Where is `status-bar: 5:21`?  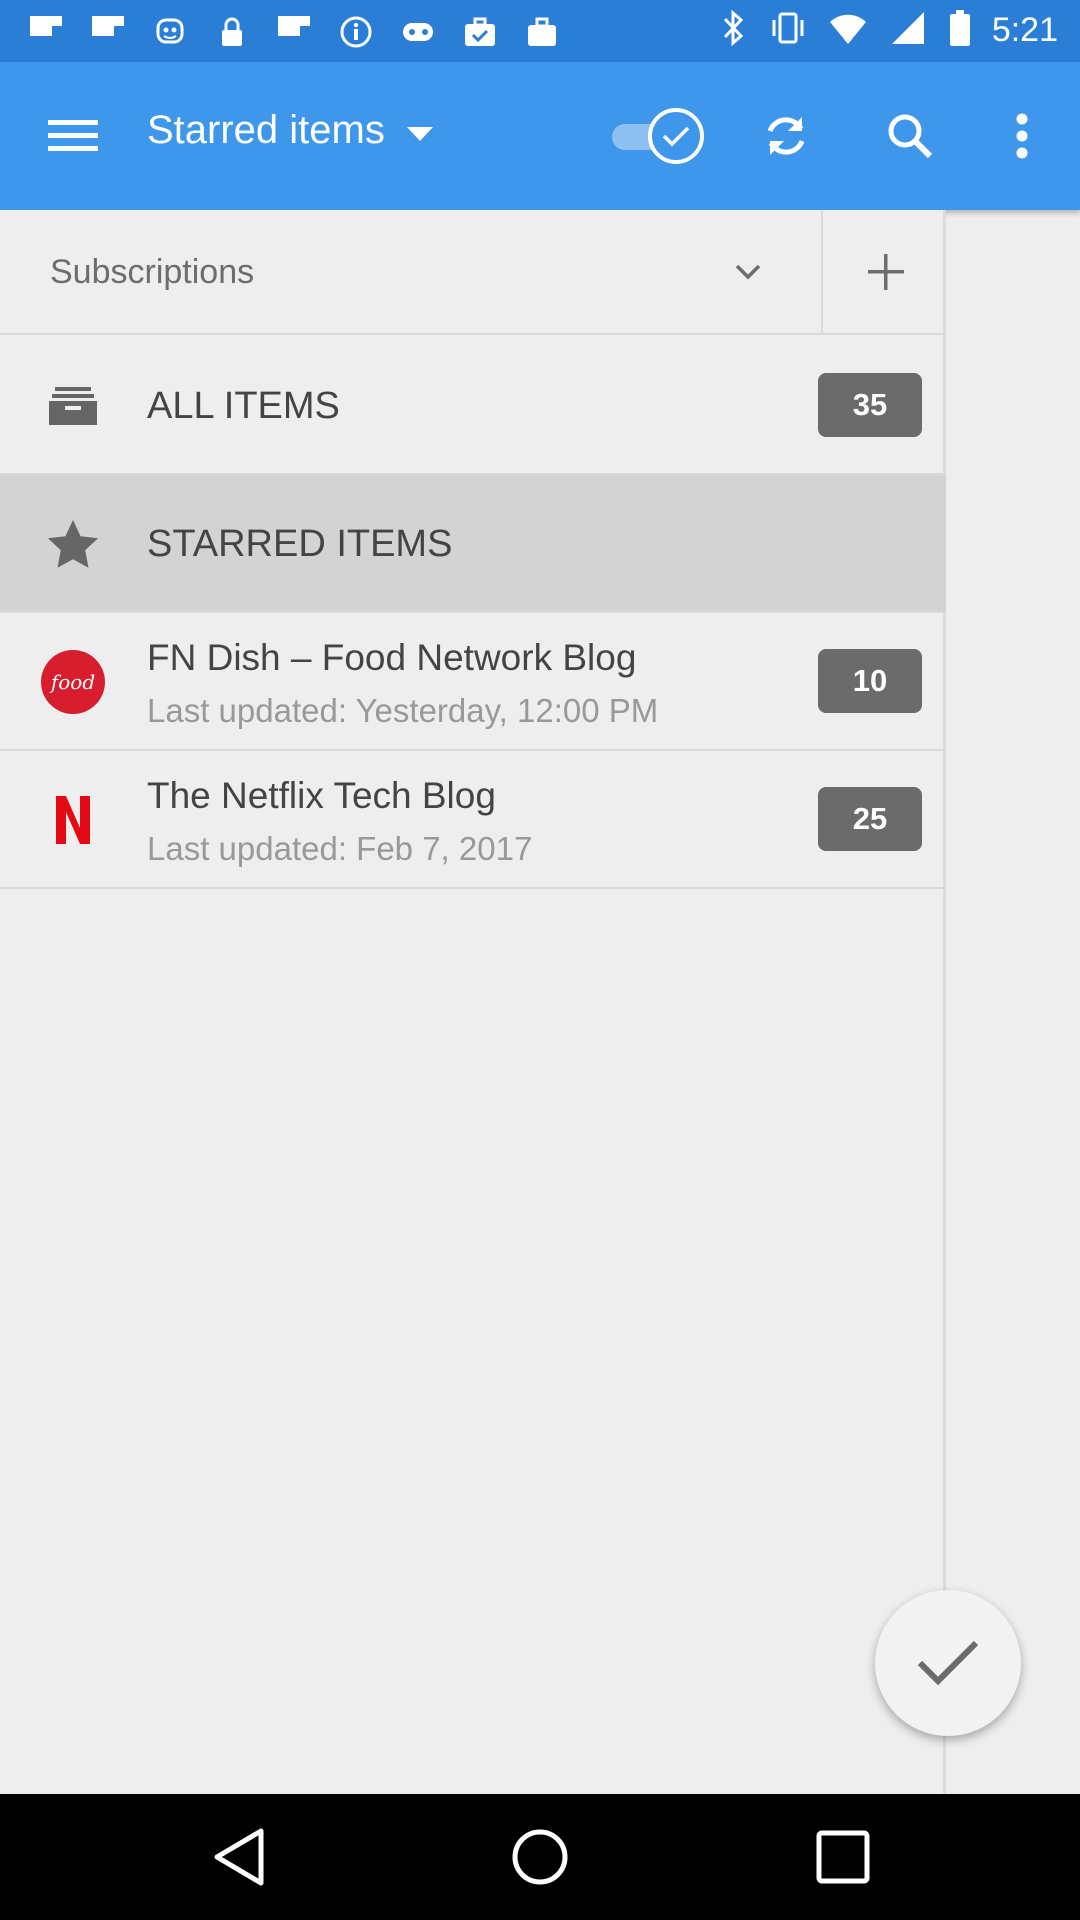 status-bar: 5:21 is located at coordinates (540, 31).